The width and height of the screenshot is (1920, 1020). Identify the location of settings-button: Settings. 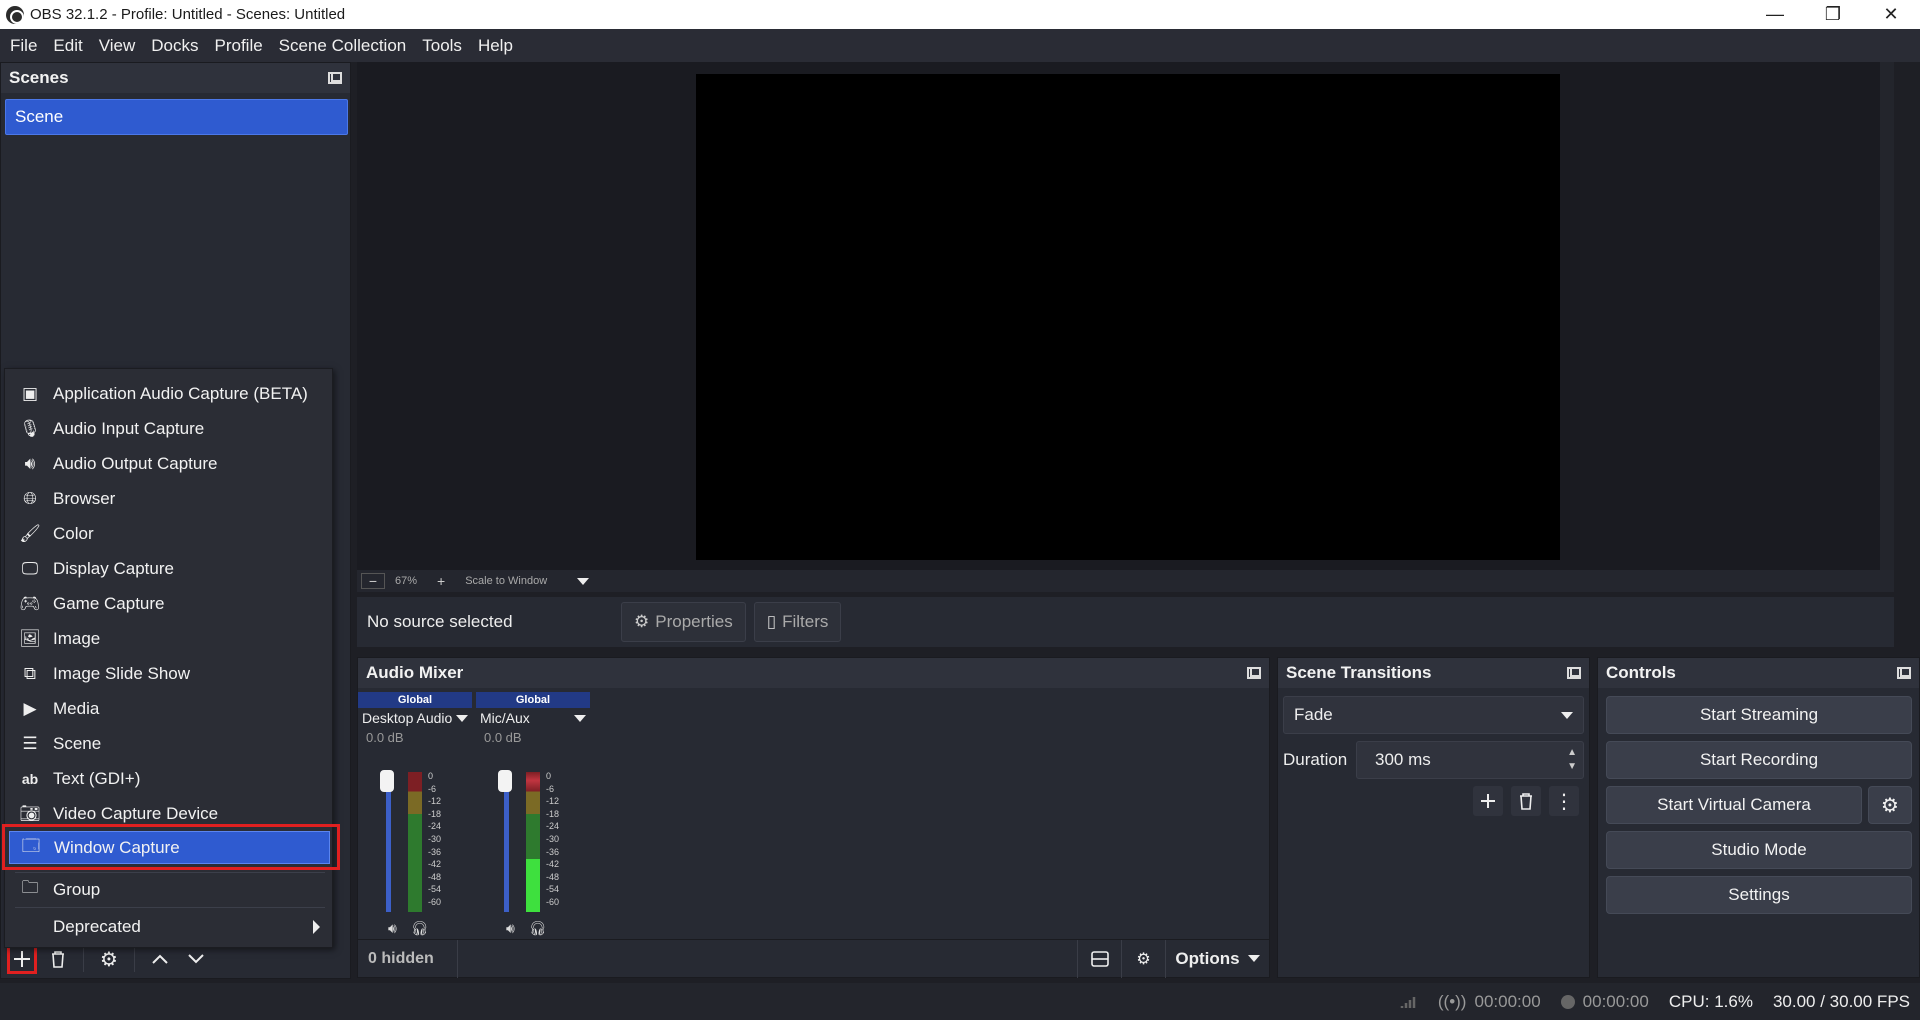
(1759, 895).